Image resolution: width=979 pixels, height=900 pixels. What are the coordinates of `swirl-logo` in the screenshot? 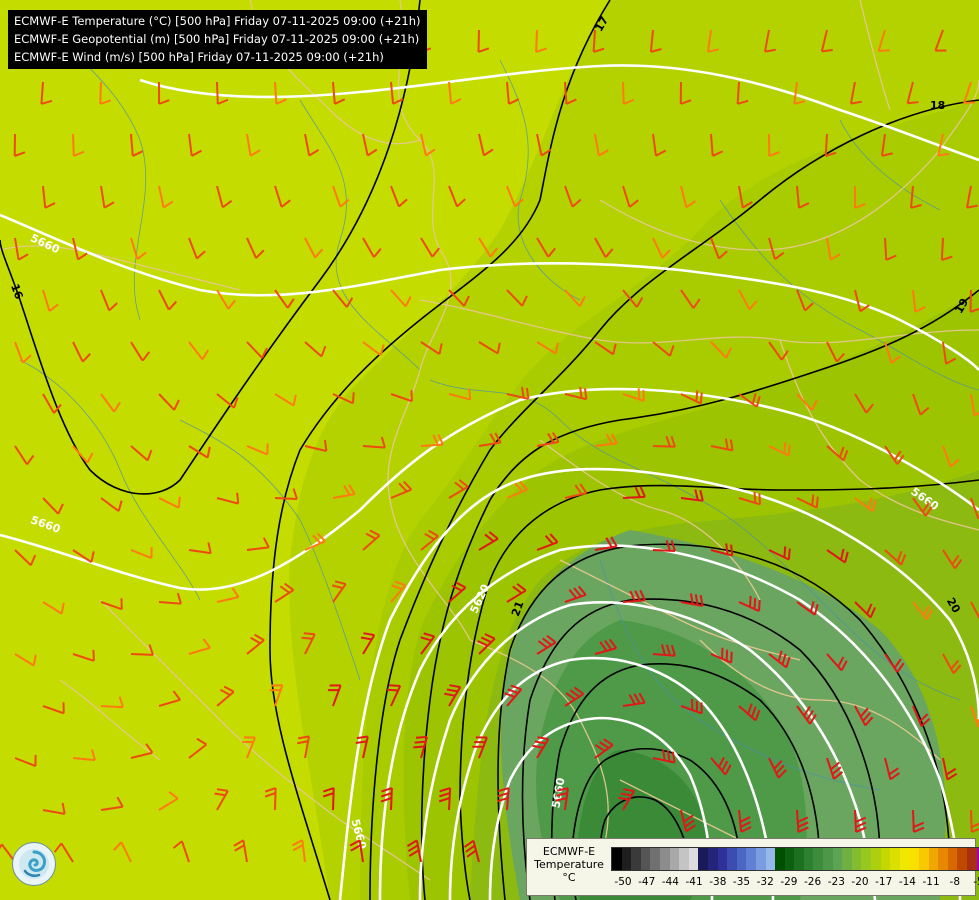 It's located at (34, 864).